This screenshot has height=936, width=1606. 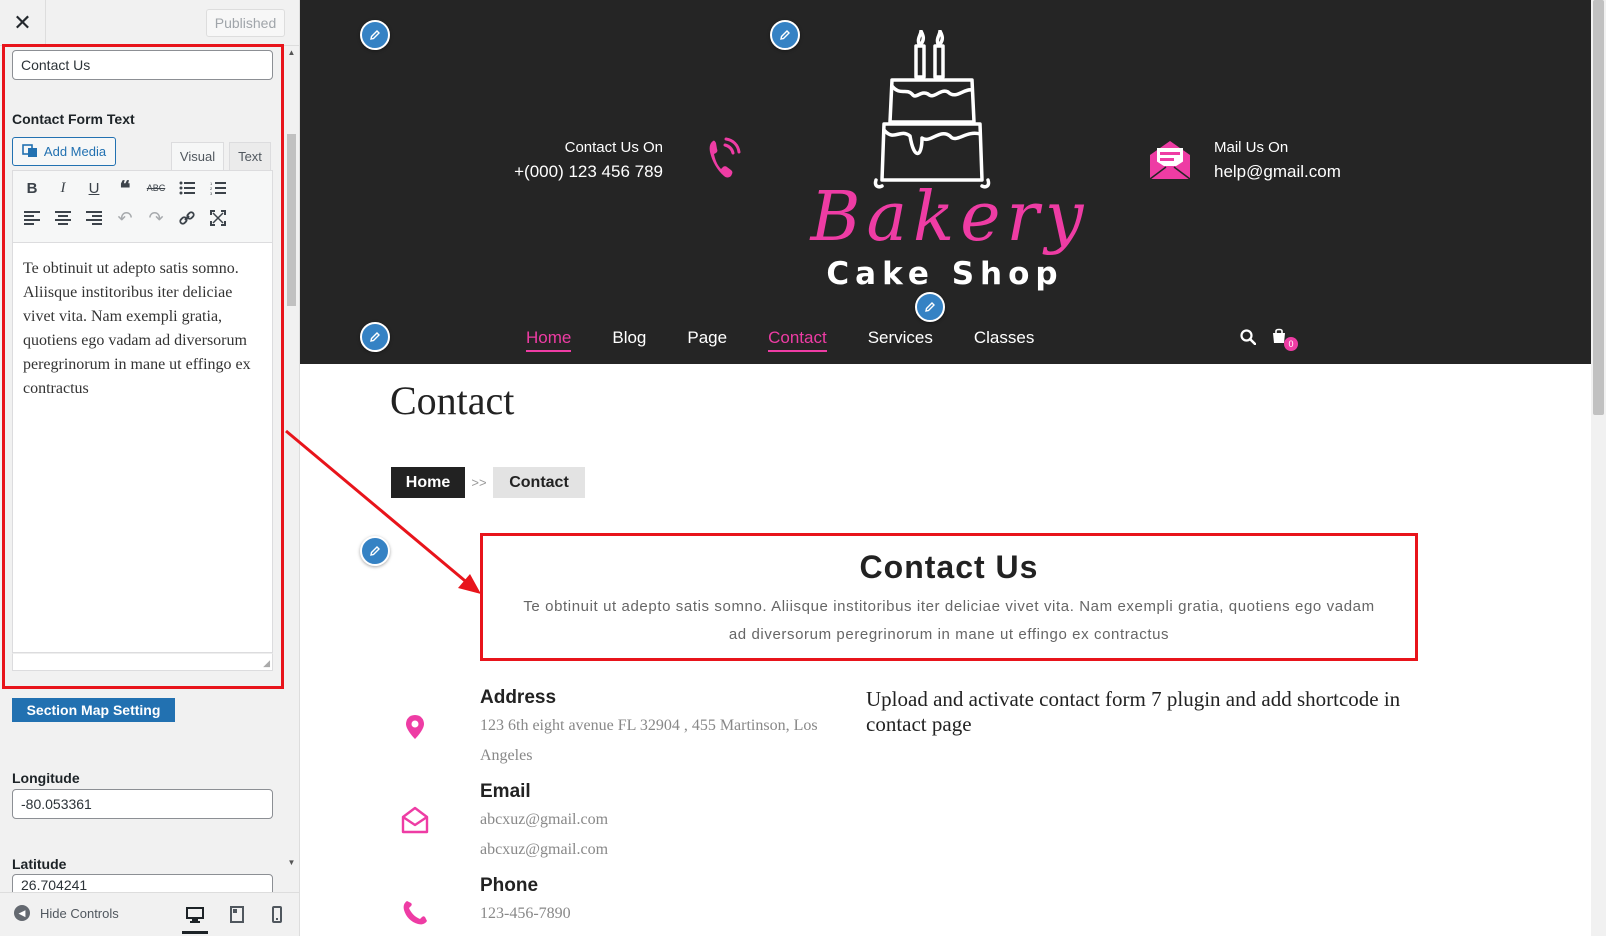 What do you see at coordinates (518, 697) in the screenshot?
I see `address-title: Address` at bounding box center [518, 697].